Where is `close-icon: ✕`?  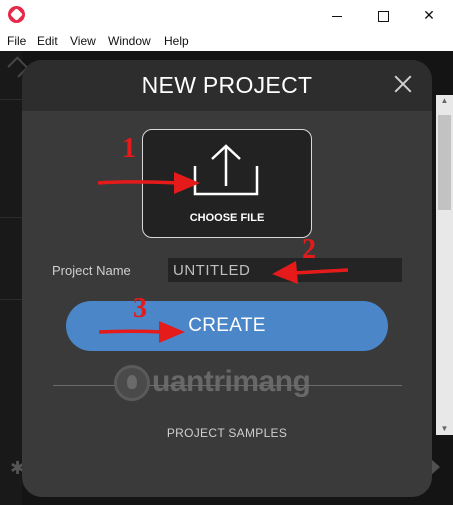
close-icon: ✕ is located at coordinates (429, 15).